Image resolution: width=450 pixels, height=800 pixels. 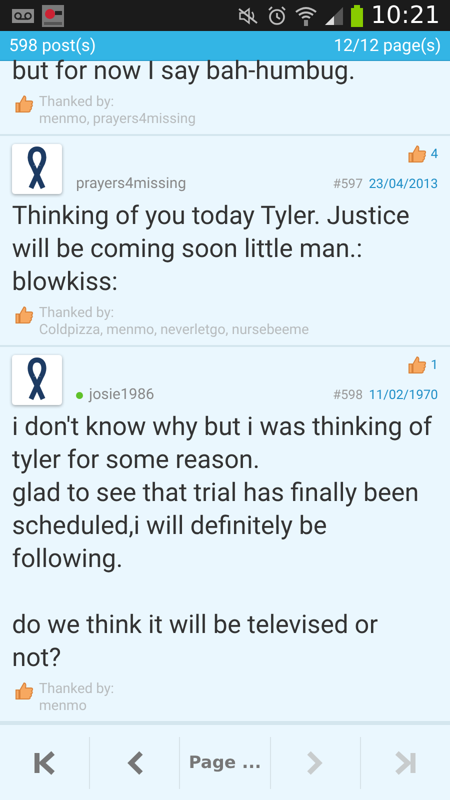 What do you see at coordinates (53, 15) in the screenshot?
I see `app-icon` at bounding box center [53, 15].